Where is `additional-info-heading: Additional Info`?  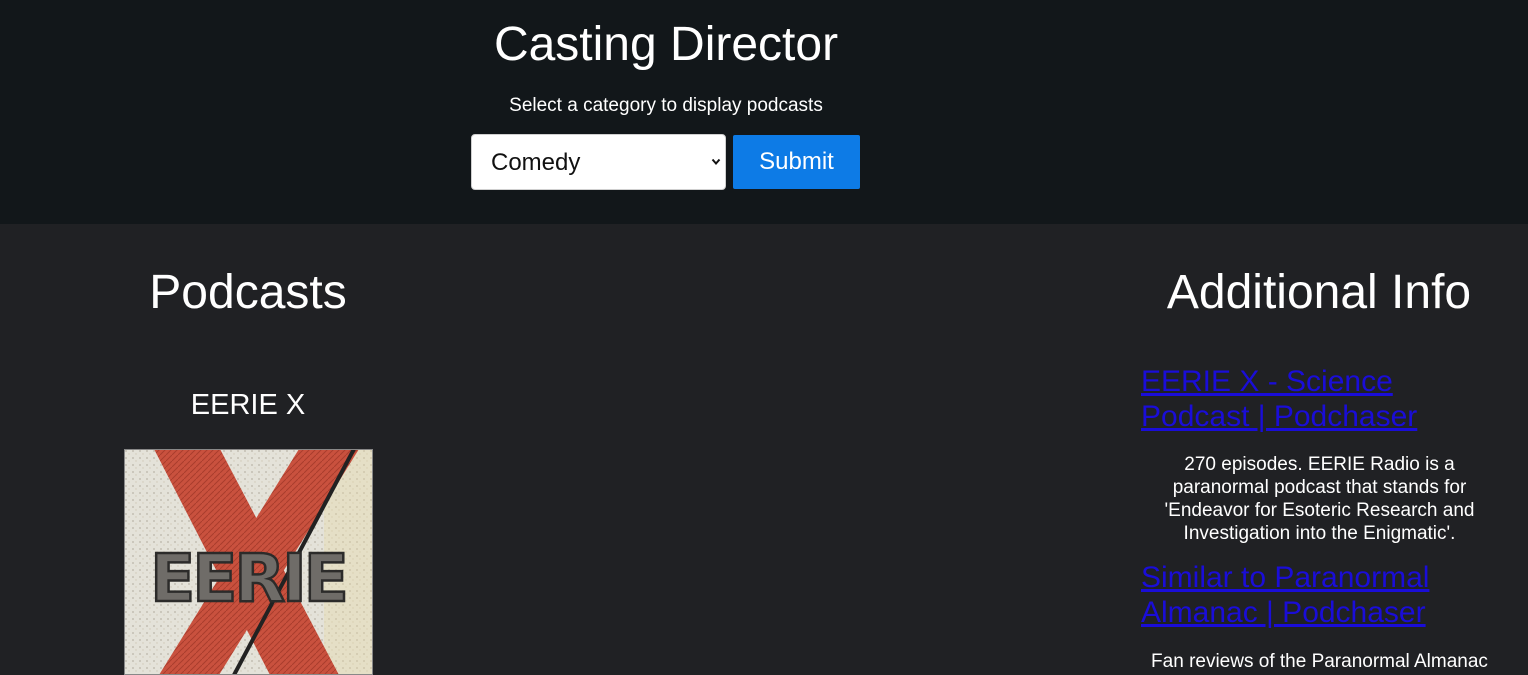 additional-info-heading: Additional Info is located at coordinates (1319, 292).